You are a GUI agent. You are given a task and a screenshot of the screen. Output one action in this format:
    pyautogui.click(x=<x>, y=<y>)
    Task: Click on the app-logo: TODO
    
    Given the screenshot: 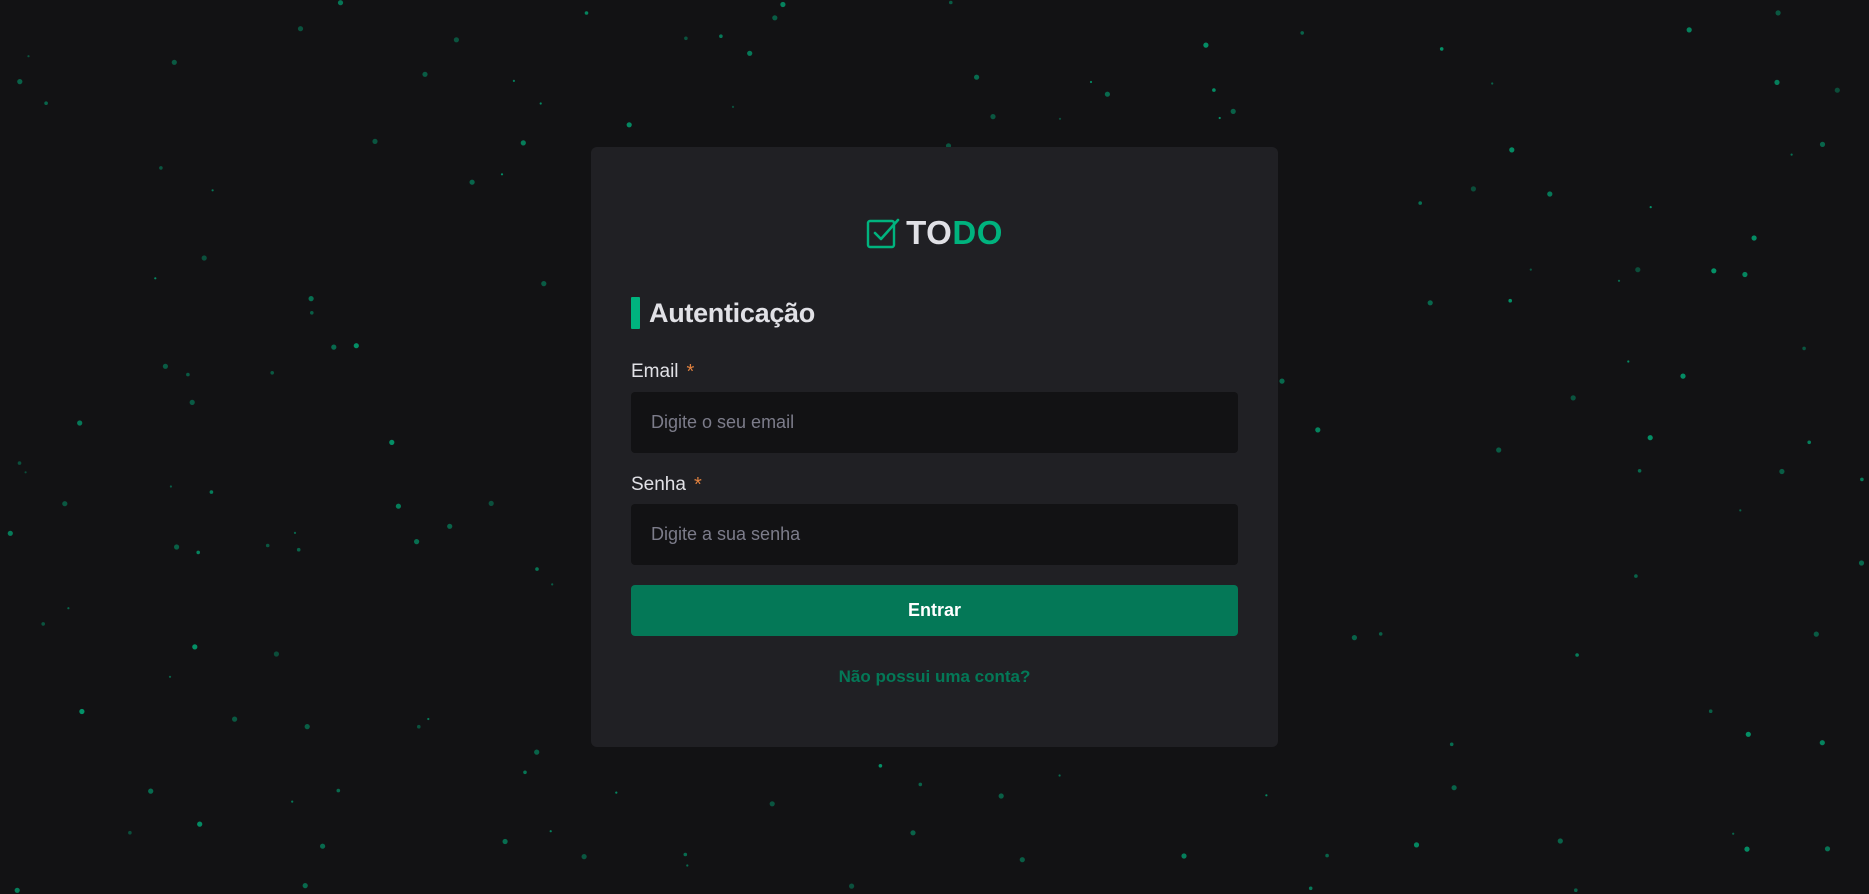 What is the action you would take?
    pyautogui.click(x=934, y=233)
    